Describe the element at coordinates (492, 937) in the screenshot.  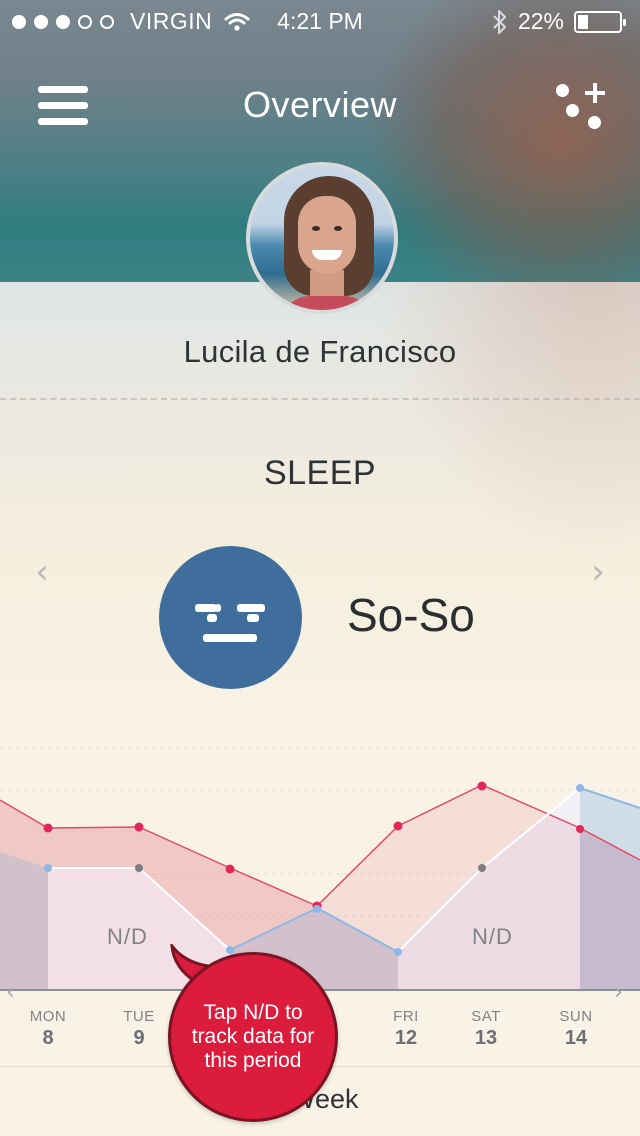
I see `nd-label-sat: N/D` at that location.